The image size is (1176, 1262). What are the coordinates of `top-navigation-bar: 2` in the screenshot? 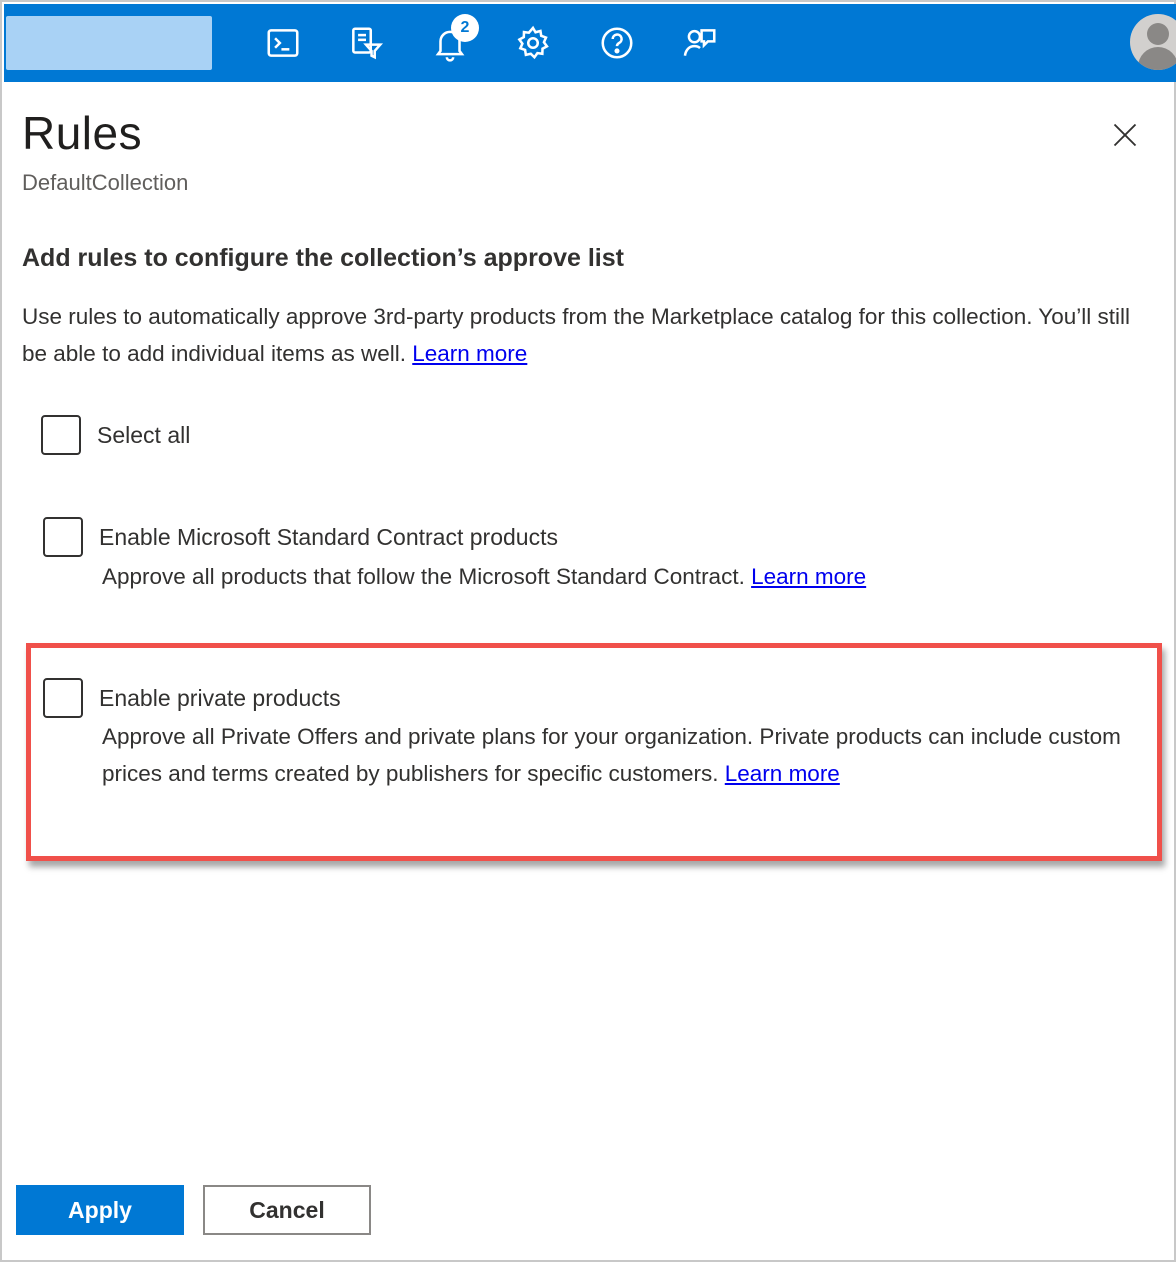 It's located at (590, 43).